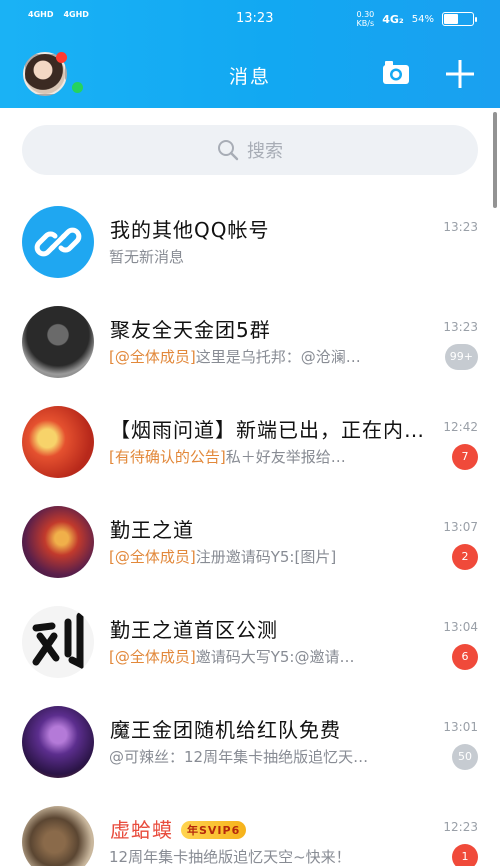  Describe the element at coordinates (279, 256) in the screenshot. I see `conversation-preview: 暂无新消息` at that location.